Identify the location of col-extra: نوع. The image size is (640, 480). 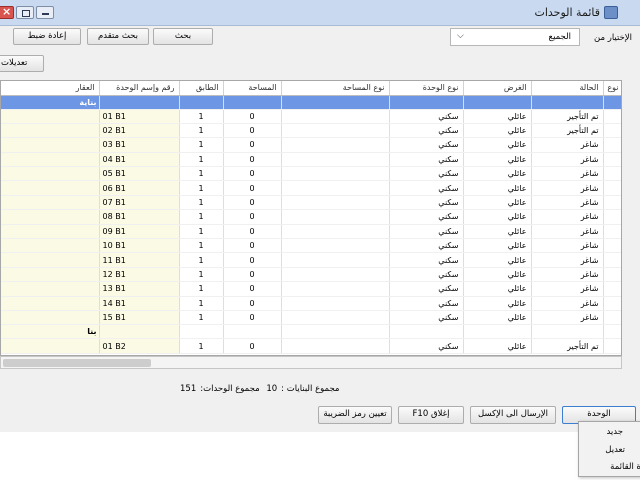
(612, 88).